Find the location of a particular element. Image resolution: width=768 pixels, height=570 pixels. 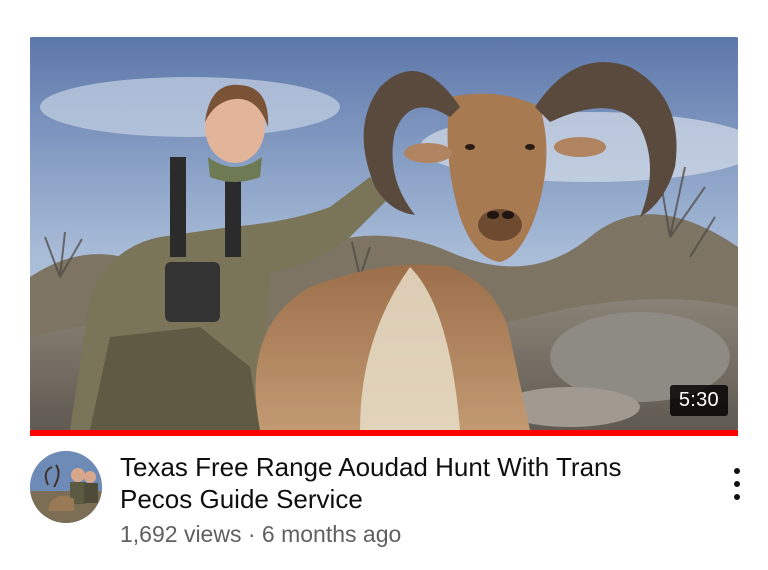

duration-badge: 5:30 is located at coordinates (698, 400).